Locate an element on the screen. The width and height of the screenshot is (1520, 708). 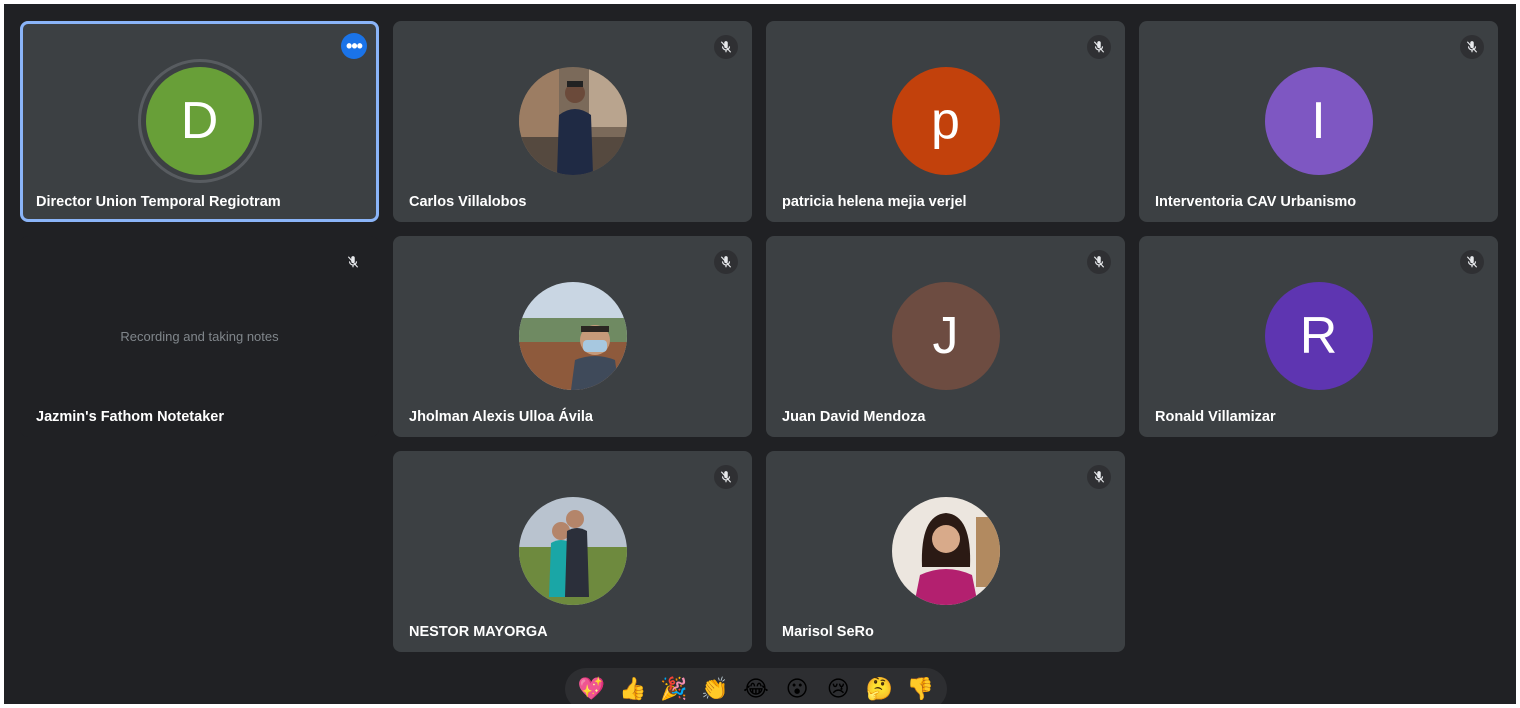
avatar: I is located at coordinates (1318, 121).